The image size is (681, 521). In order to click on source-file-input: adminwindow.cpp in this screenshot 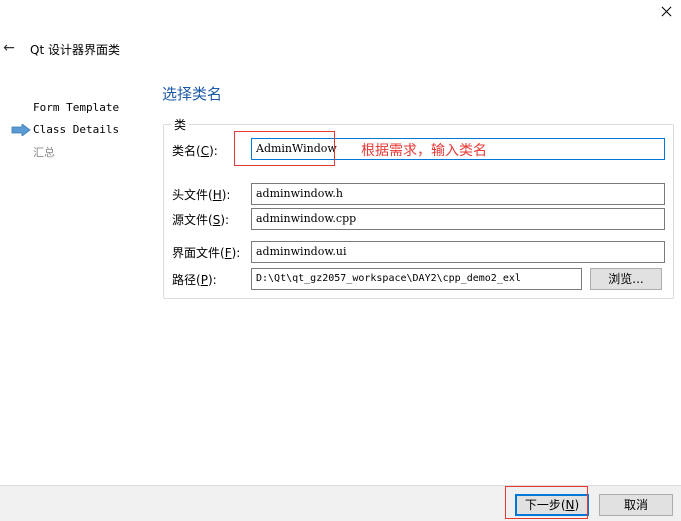, I will do `click(458, 219)`.